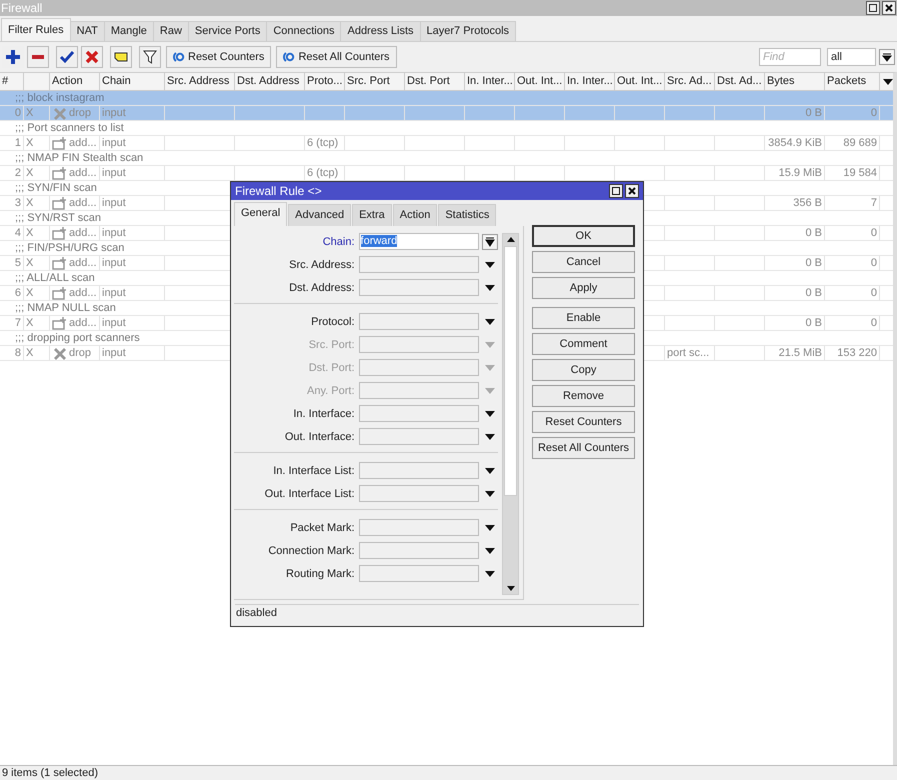 The width and height of the screenshot is (897, 780). What do you see at coordinates (12, 203) in the screenshot?
I see `table-cell: 3` at bounding box center [12, 203].